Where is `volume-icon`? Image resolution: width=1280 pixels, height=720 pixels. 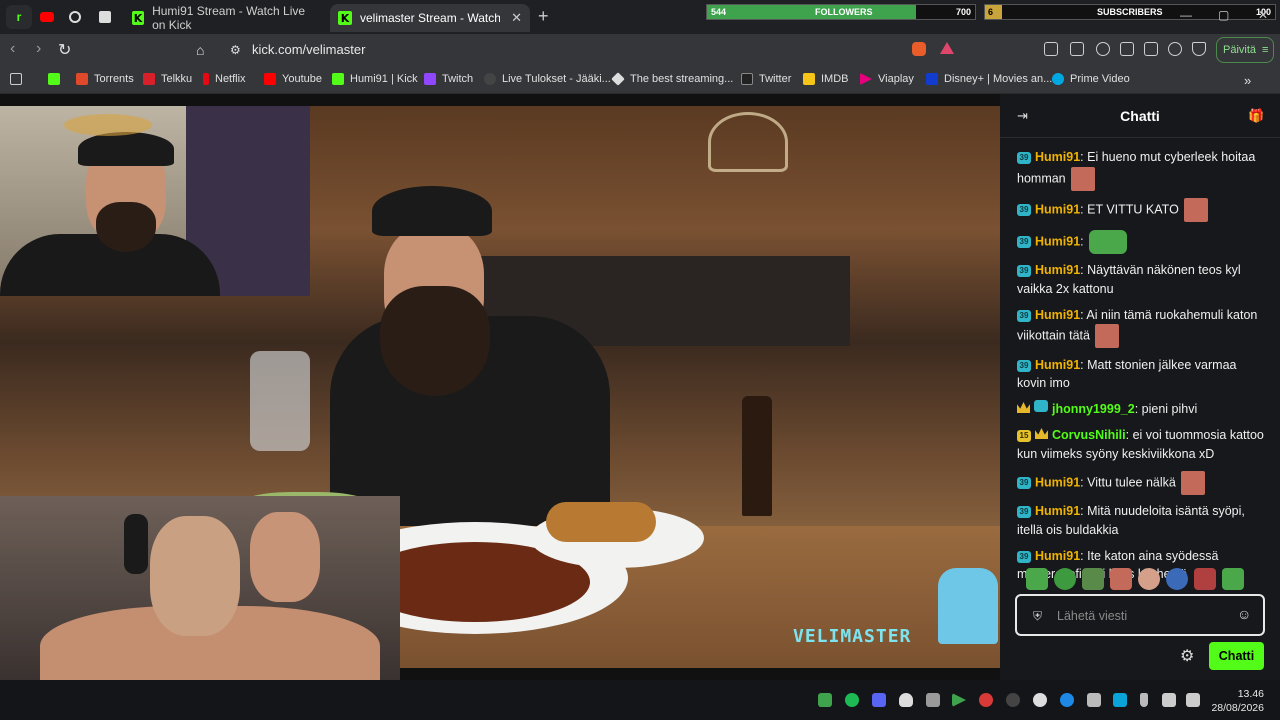 volume-icon is located at coordinates (1169, 700).